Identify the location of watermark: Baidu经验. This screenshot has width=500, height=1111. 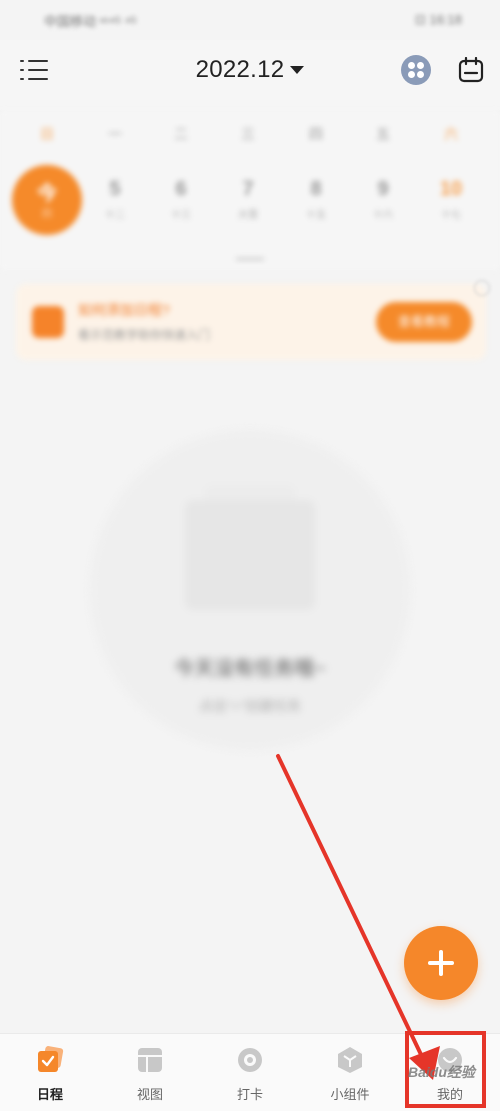
(441, 1072).